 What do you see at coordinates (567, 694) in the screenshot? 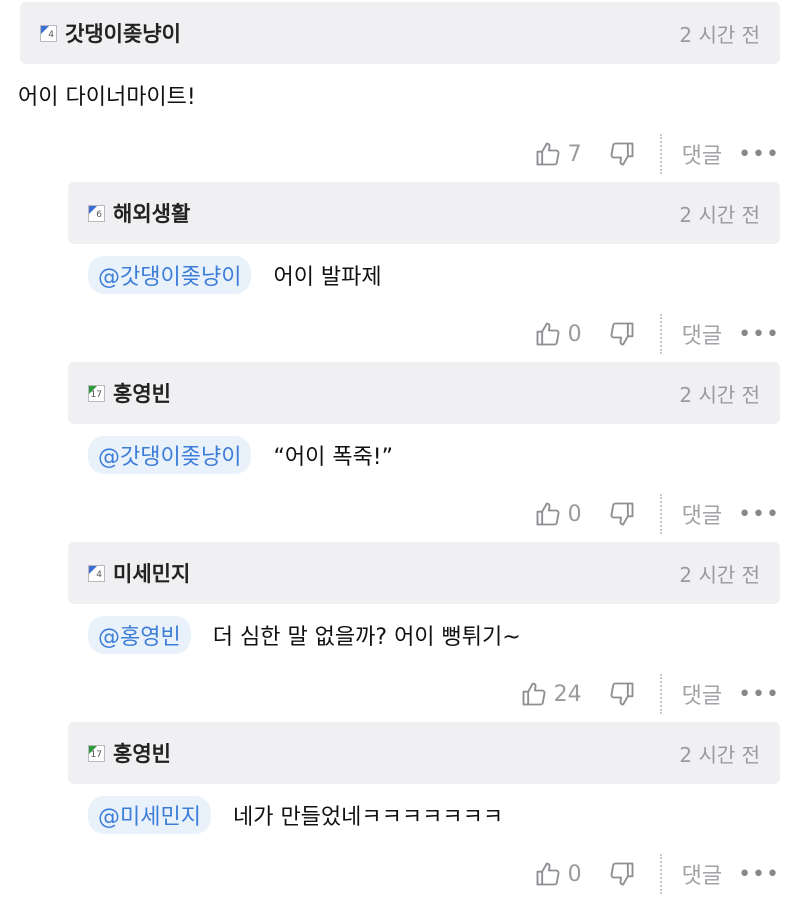
I see `like-count: 24` at bounding box center [567, 694].